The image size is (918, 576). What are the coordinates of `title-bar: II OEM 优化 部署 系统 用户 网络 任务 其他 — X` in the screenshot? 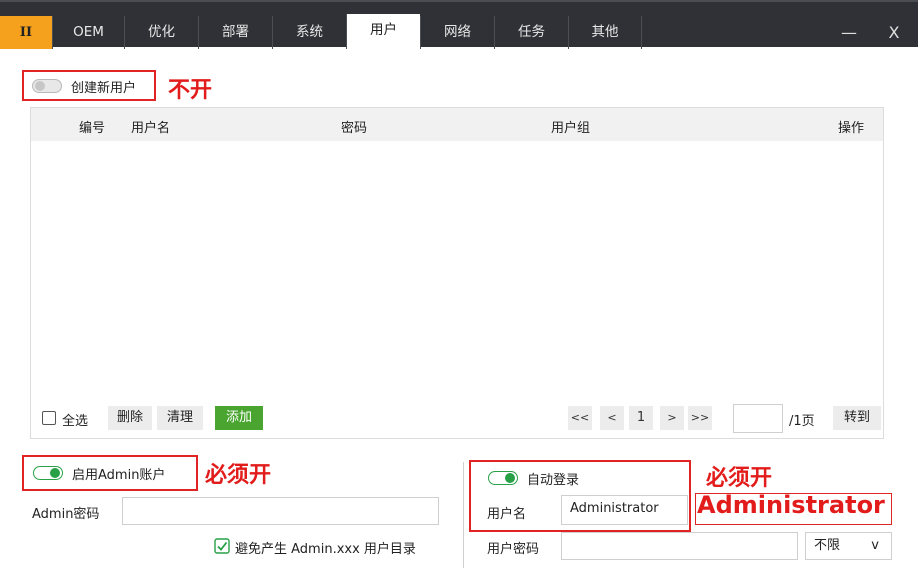 It's located at (459, 24).